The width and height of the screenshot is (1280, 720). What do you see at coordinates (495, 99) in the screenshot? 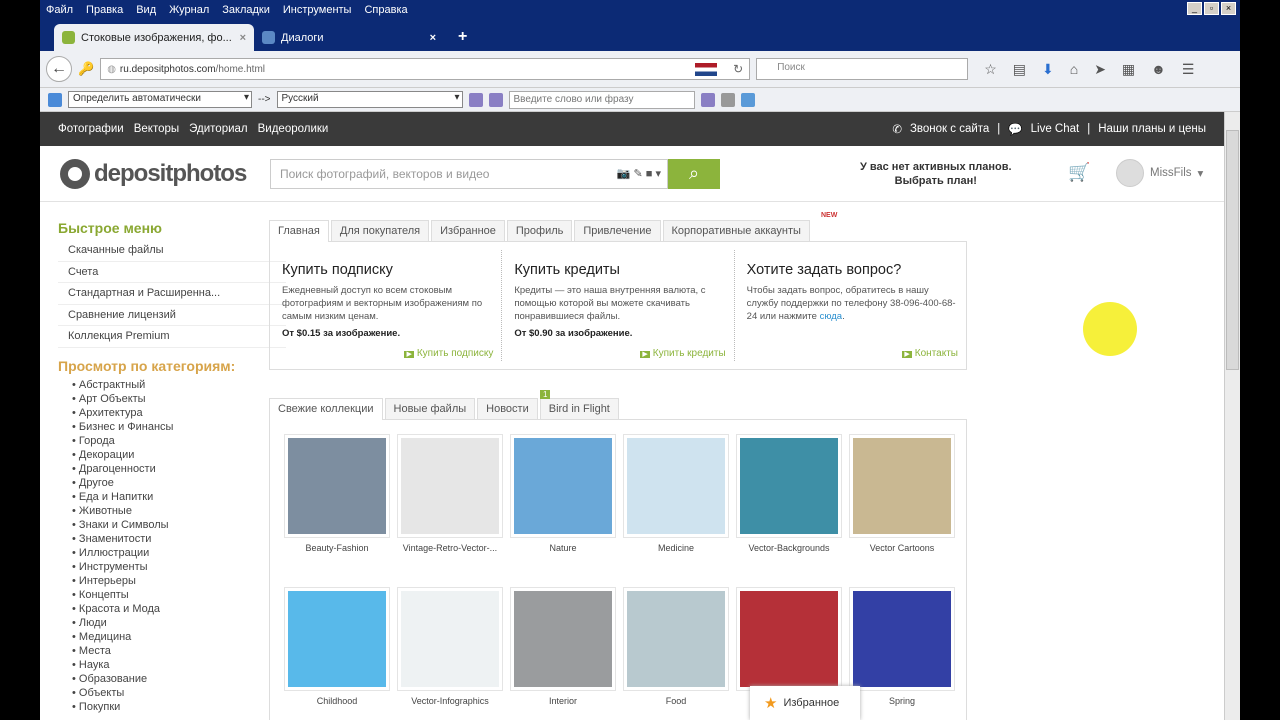
I see `notes-icon` at bounding box center [495, 99].